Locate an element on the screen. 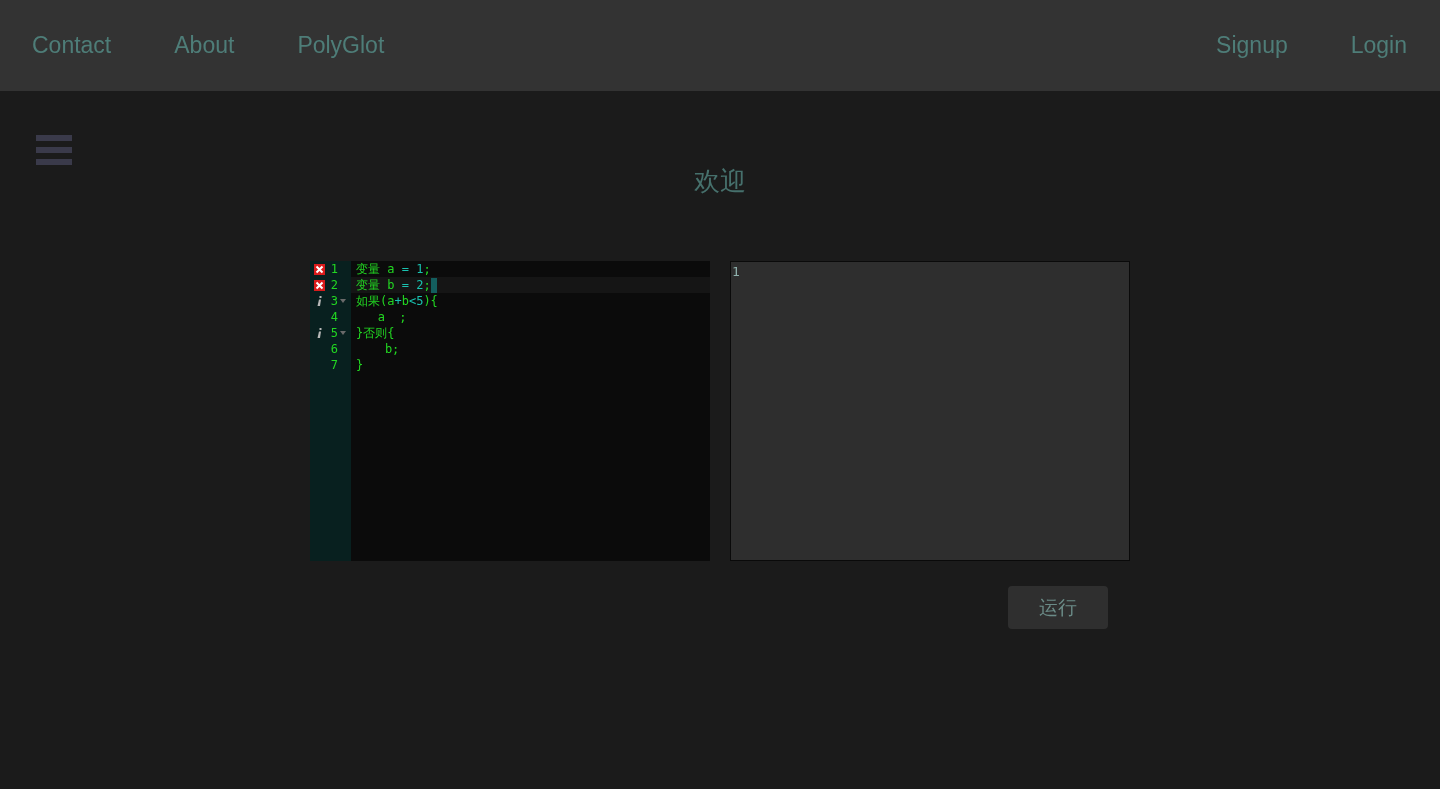 This screenshot has height=789, width=1440. code-line: }否则{ is located at coordinates (375, 333).